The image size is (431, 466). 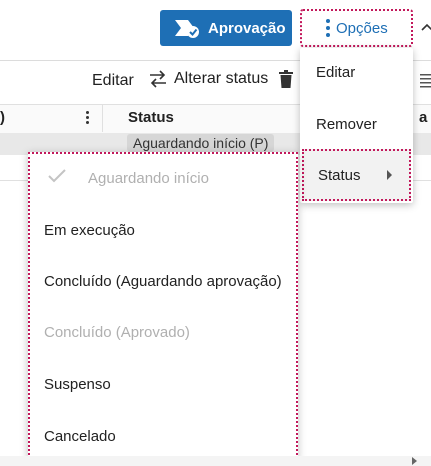 What do you see at coordinates (425, 81) in the screenshot?
I see `columns-icon` at bounding box center [425, 81].